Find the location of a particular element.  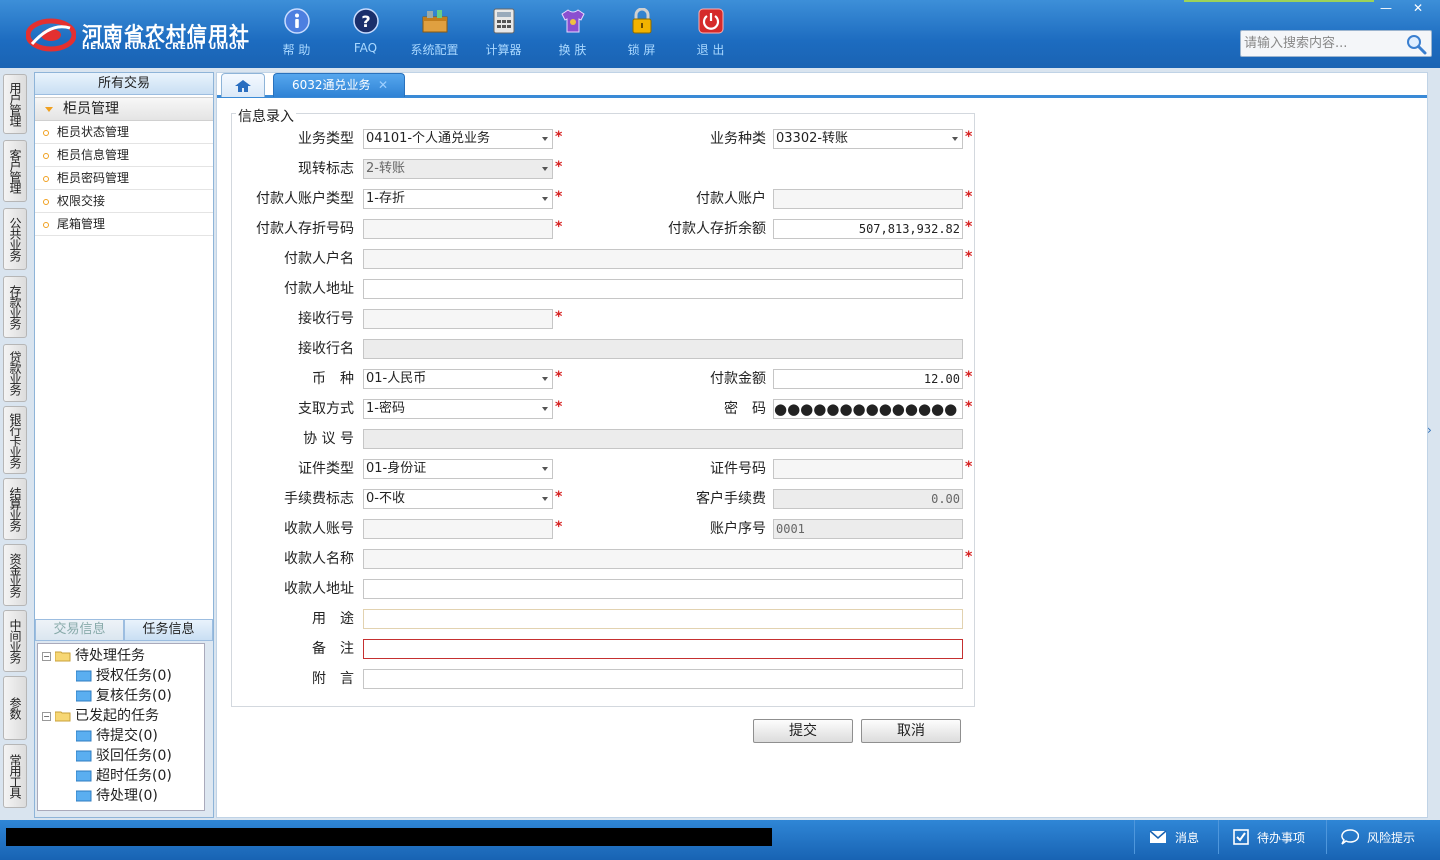

menu-item-teller-info: 柜员信息管理 is located at coordinates (124, 155).